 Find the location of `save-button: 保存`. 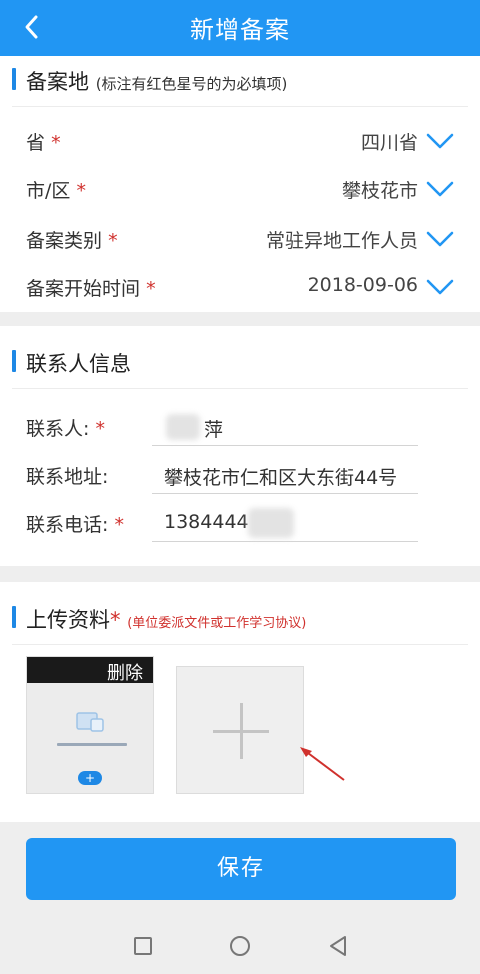

save-button: 保存 is located at coordinates (241, 869).